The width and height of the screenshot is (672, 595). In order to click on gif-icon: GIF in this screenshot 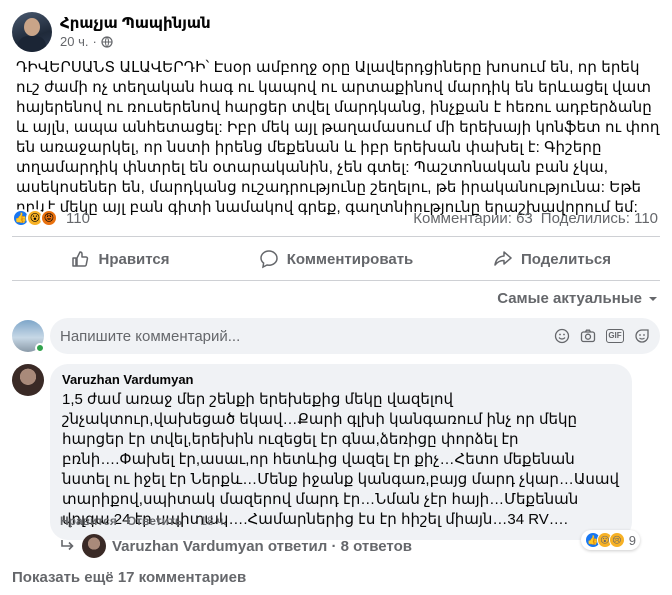, I will do `click(615, 336)`.